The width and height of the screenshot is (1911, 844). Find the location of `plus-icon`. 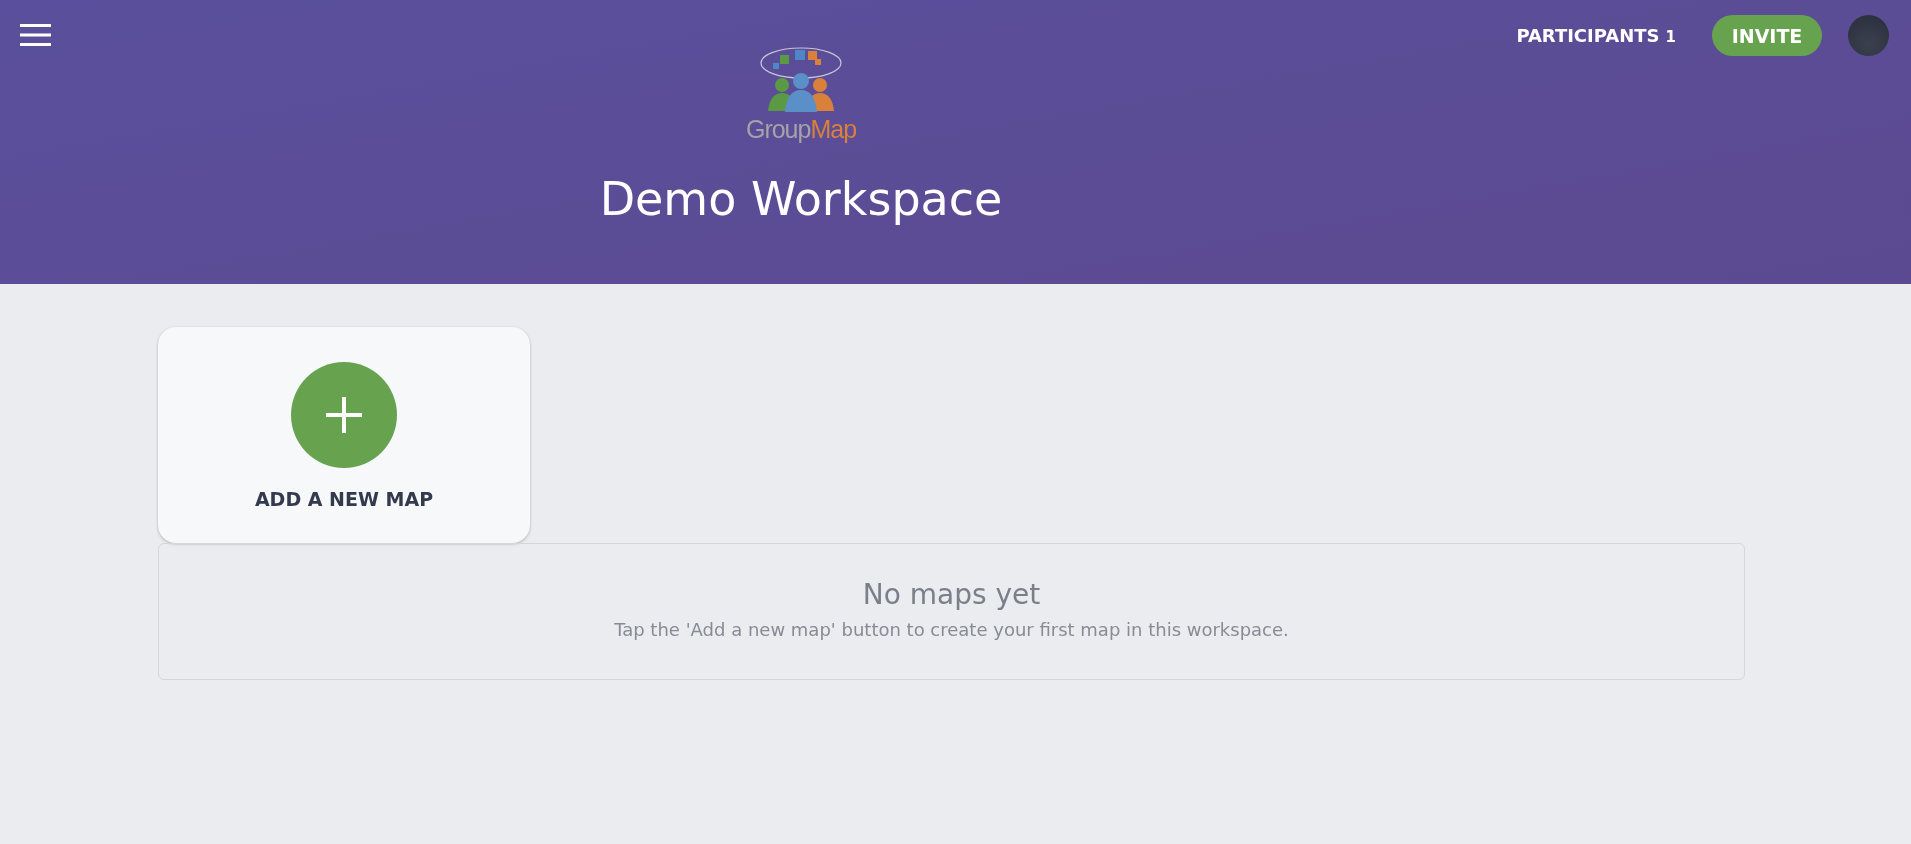

plus-icon is located at coordinates (344, 415).